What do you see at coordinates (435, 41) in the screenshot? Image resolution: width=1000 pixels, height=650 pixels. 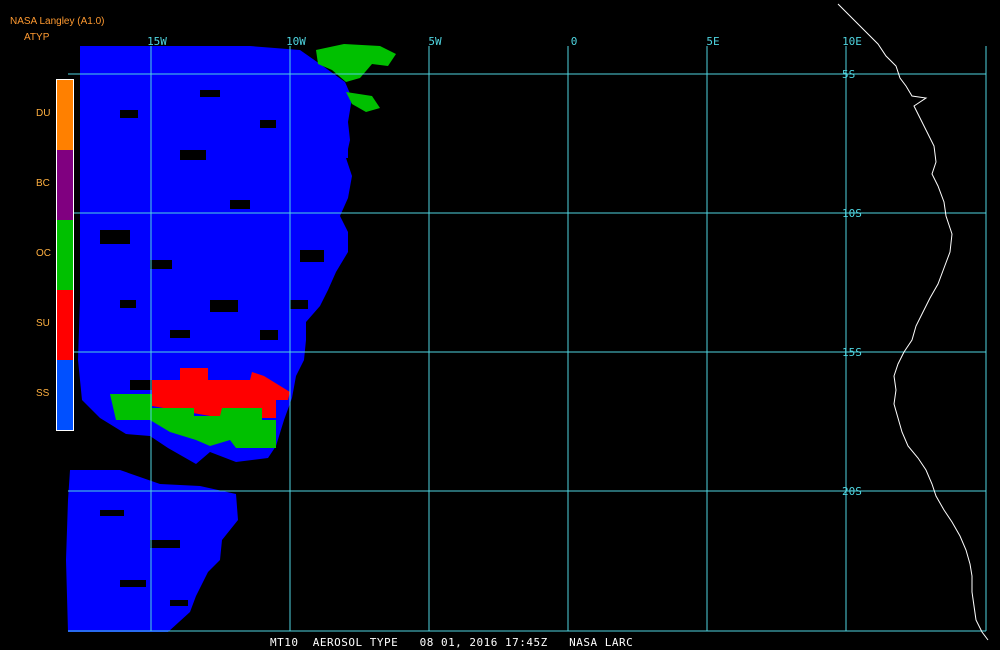 I see `longitude-label: 5W` at bounding box center [435, 41].